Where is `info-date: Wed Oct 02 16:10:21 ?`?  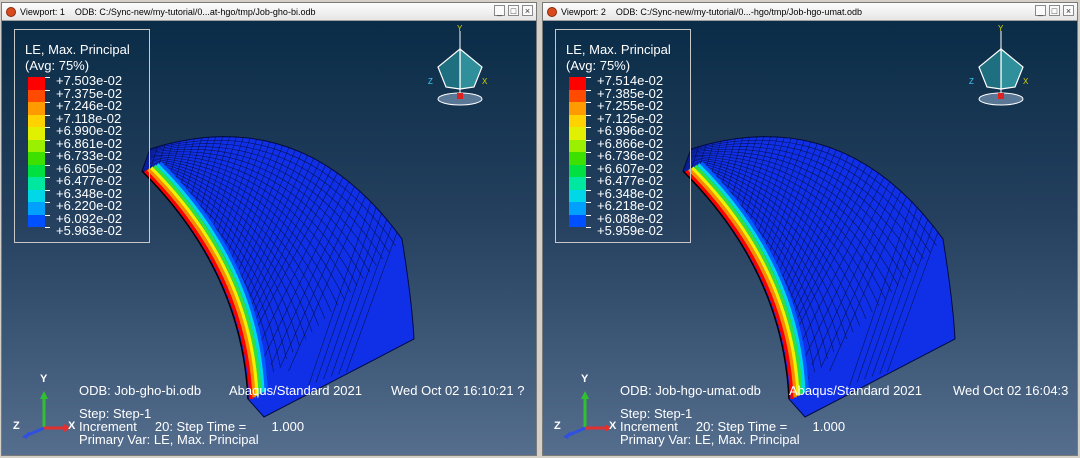
info-date: Wed Oct 02 16:10:21 ? is located at coordinates (458, 390).